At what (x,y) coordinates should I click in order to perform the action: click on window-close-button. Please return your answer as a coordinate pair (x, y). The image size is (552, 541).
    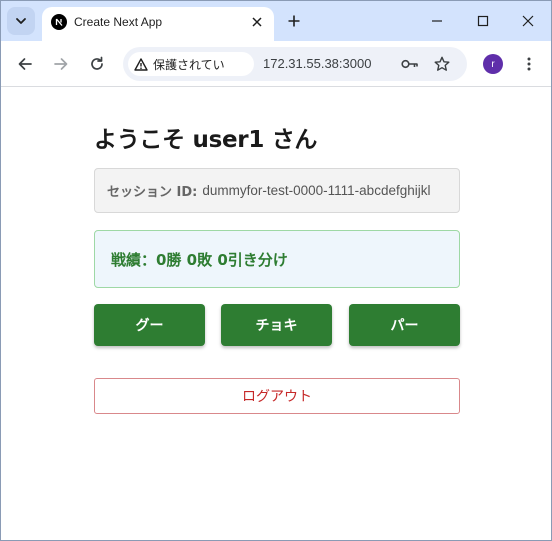
    Looking at the image, I should click on (528, 21).